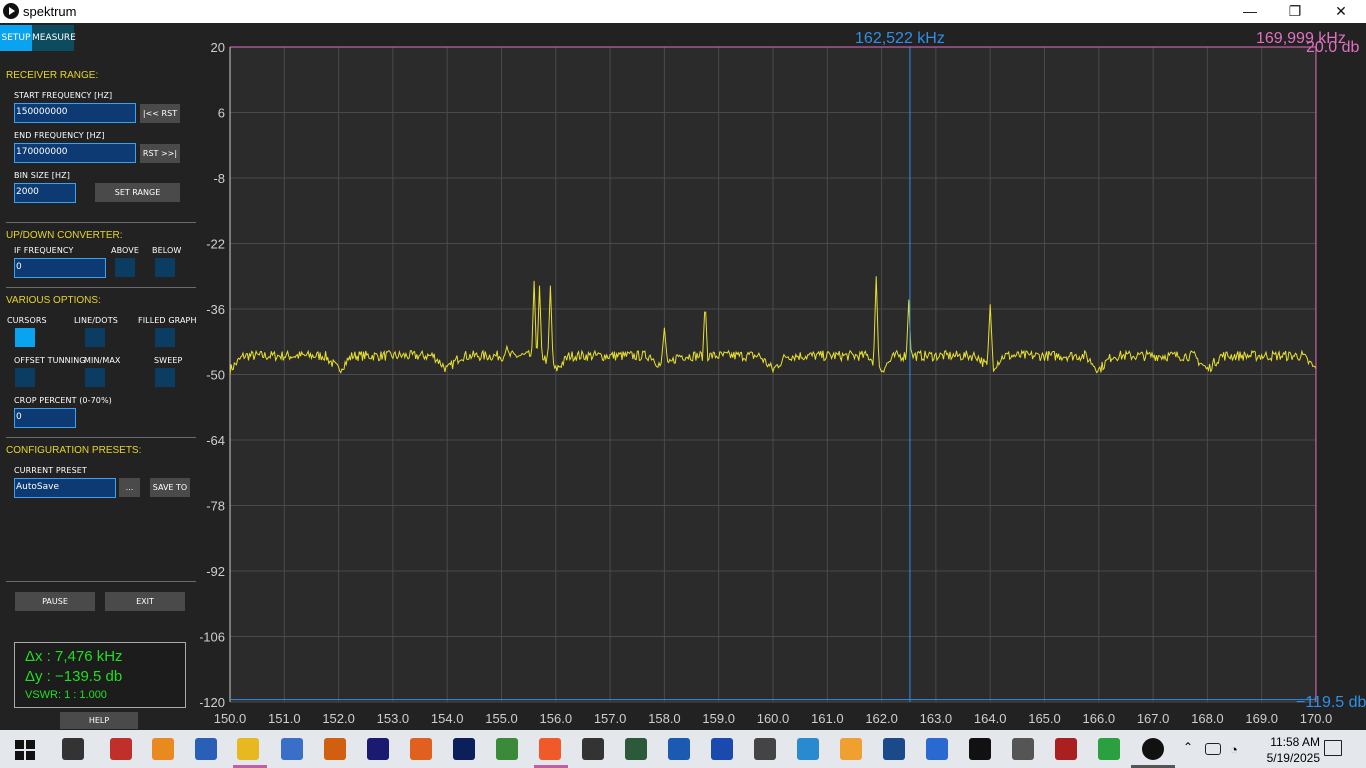 This screenshot has height=768, width=1366. What do you see at coordinates (593, 749) in the screenshot?
I see `obs-icon` at bounding box center [593, 749].